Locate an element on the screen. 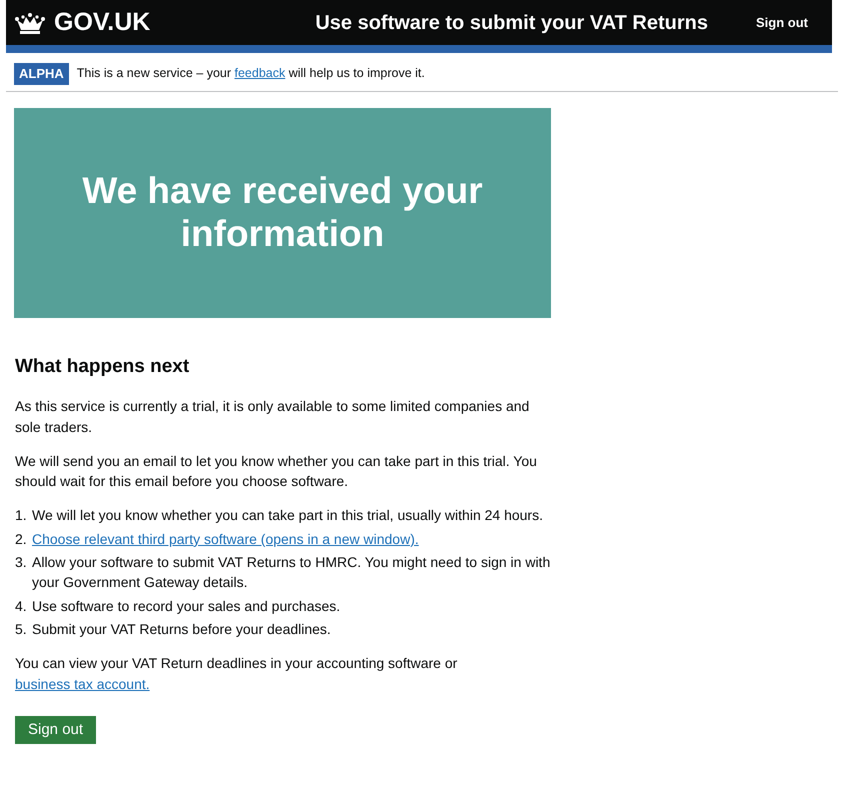 Image resolution: width=850 pixels, height=797 pixels. sign-out-link: Sign out is located at coordinates (782, 22).